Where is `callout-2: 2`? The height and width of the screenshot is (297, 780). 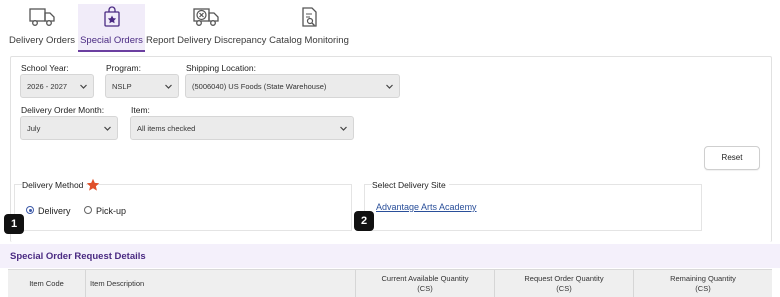 callout-2: 2 is located at coordinates (364, 221).